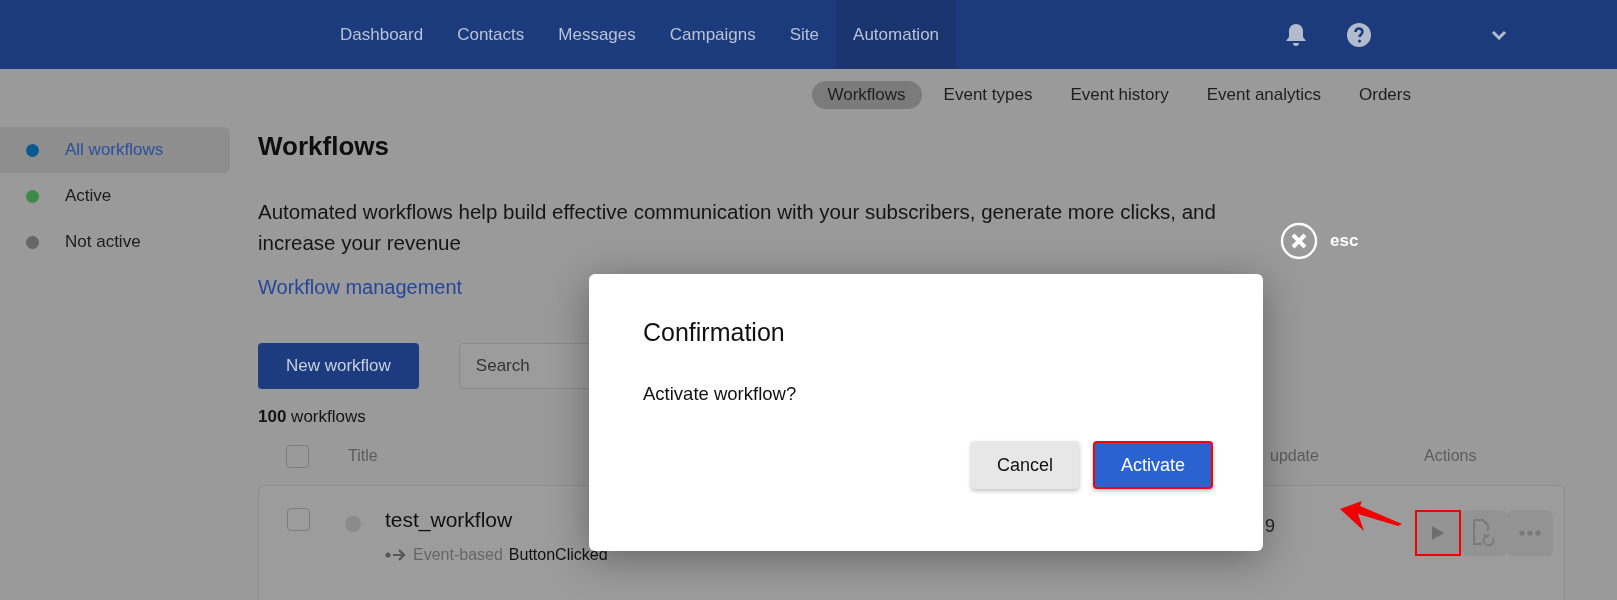 This screenshot has height=600, width=1617. I want to click on workflow-title: test_workflow, so click(449, 519).